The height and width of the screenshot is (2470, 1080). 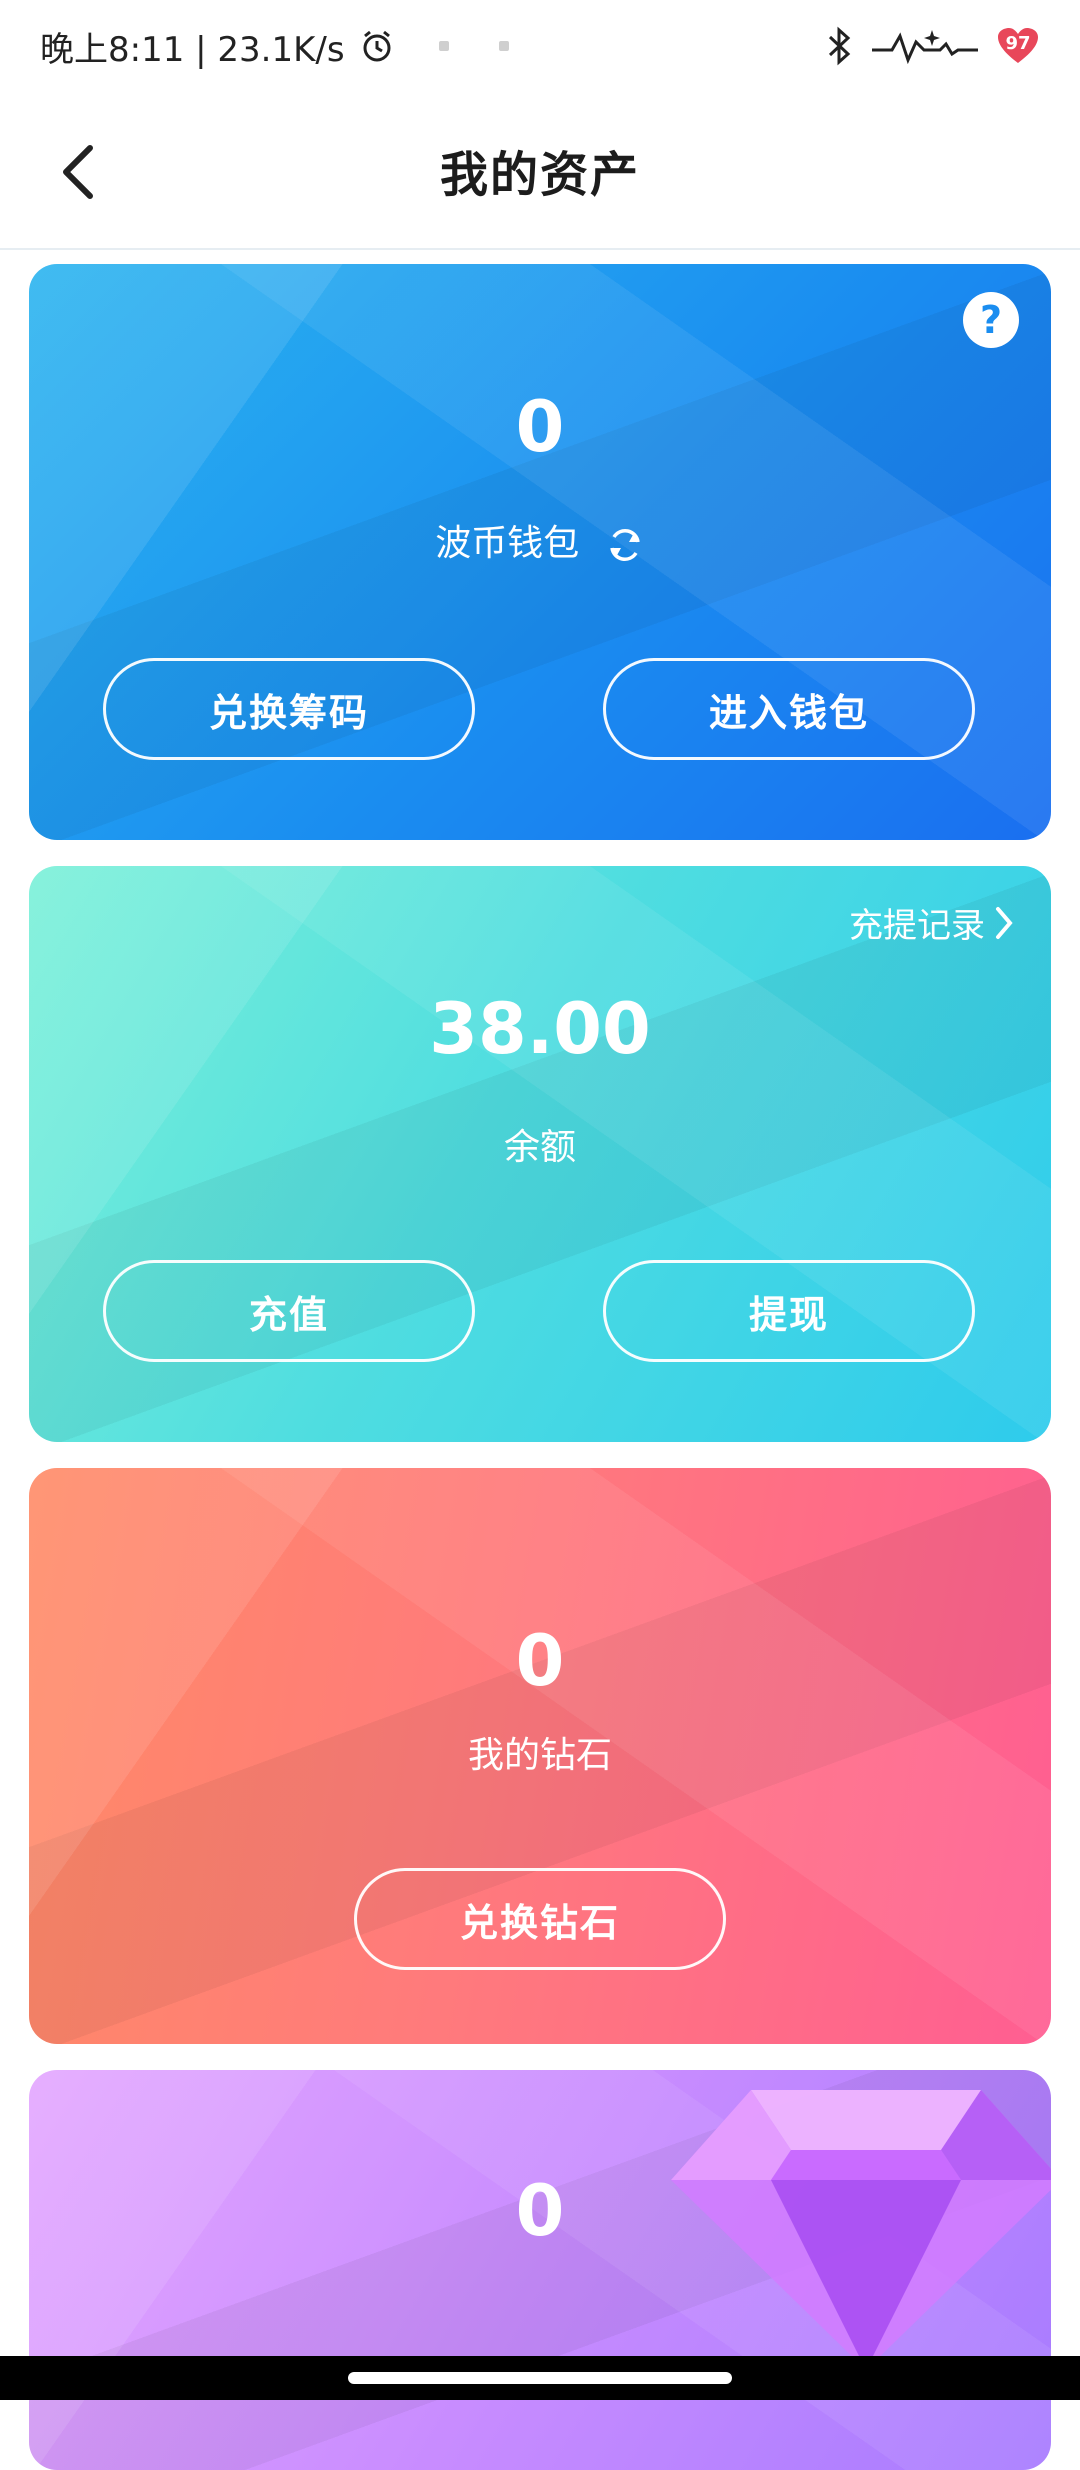 I want to click on status-left: 晚上8:11 | 23.1K/s, so click(x=274, y=46).